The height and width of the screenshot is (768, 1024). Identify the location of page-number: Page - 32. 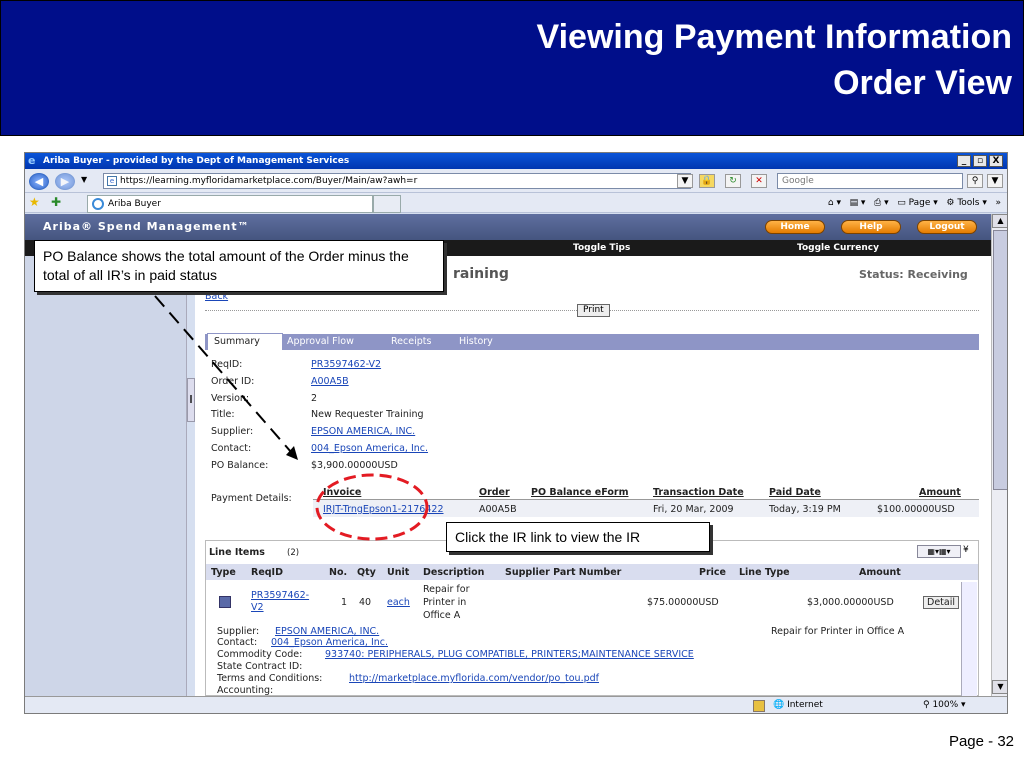
(981, 741).